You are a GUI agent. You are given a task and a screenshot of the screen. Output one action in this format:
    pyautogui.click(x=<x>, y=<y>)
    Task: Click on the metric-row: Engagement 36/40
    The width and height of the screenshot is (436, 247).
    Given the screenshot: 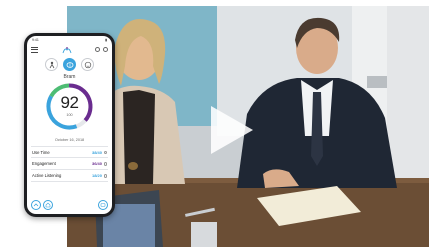 What is the action you would take?
    pyautogui.click(x=69, y=164)
    